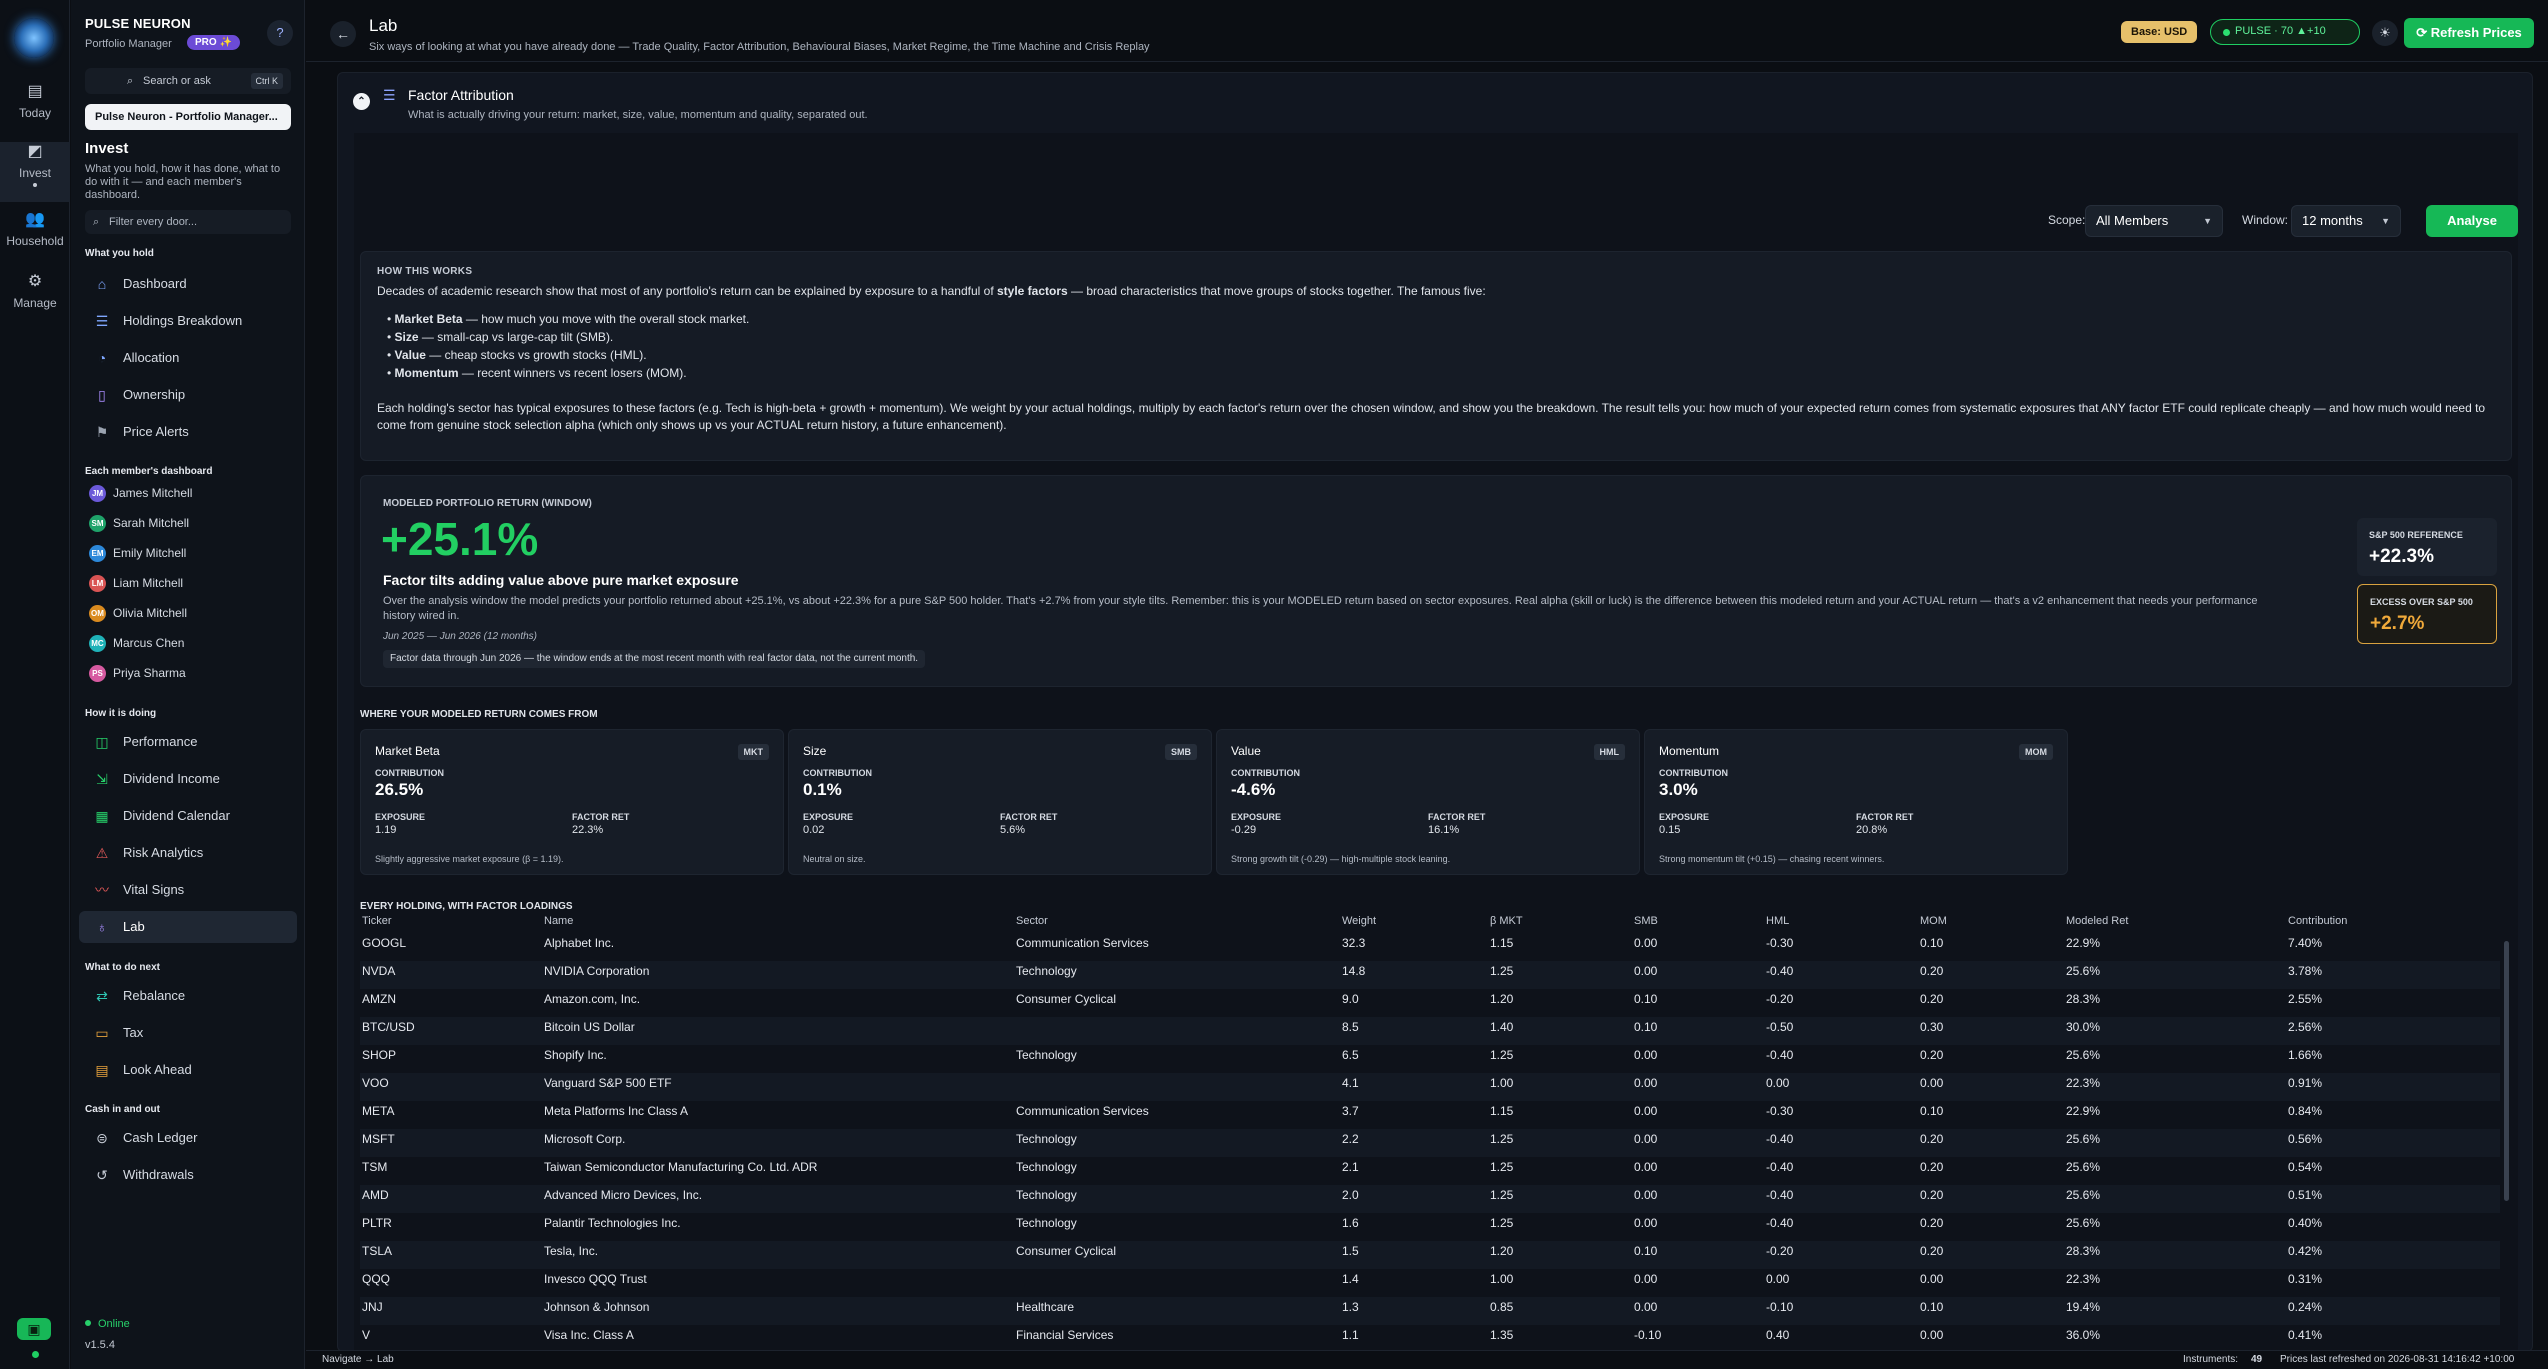 The width and height of the screenshot is (2548, 1369). Describe the element at coordinates (361, 101) in the screenshot. I see `collapse-chevron-up-icon: ⌃` at that location.